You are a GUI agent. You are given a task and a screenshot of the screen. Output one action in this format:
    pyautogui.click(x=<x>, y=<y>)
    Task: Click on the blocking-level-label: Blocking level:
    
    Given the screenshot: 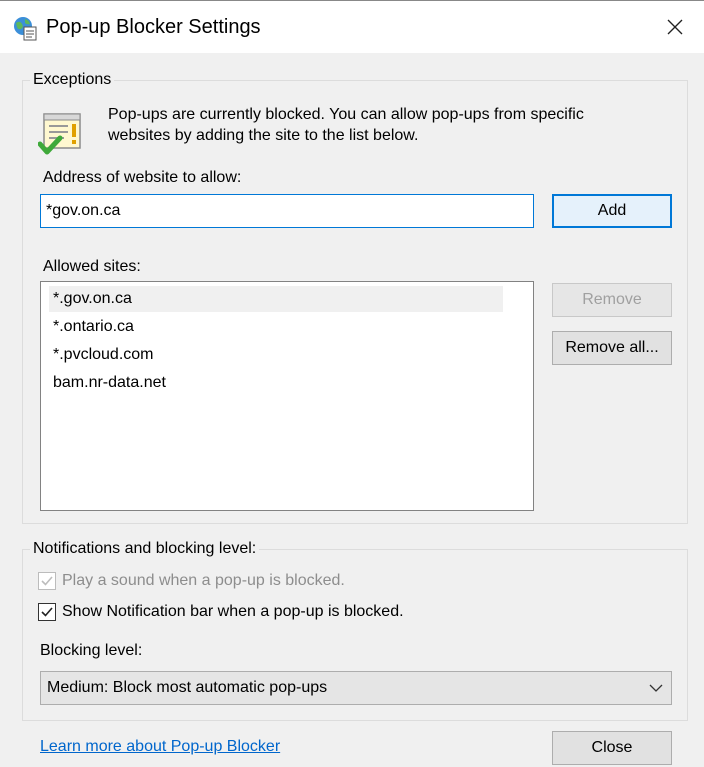 What is the action you would take?
    pyautogui.click(x=91, y=650)
    